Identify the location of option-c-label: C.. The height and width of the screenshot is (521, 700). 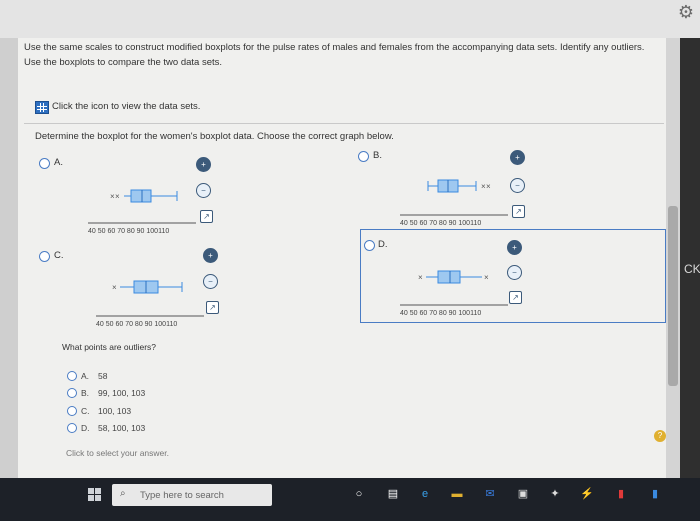
(59, 255).